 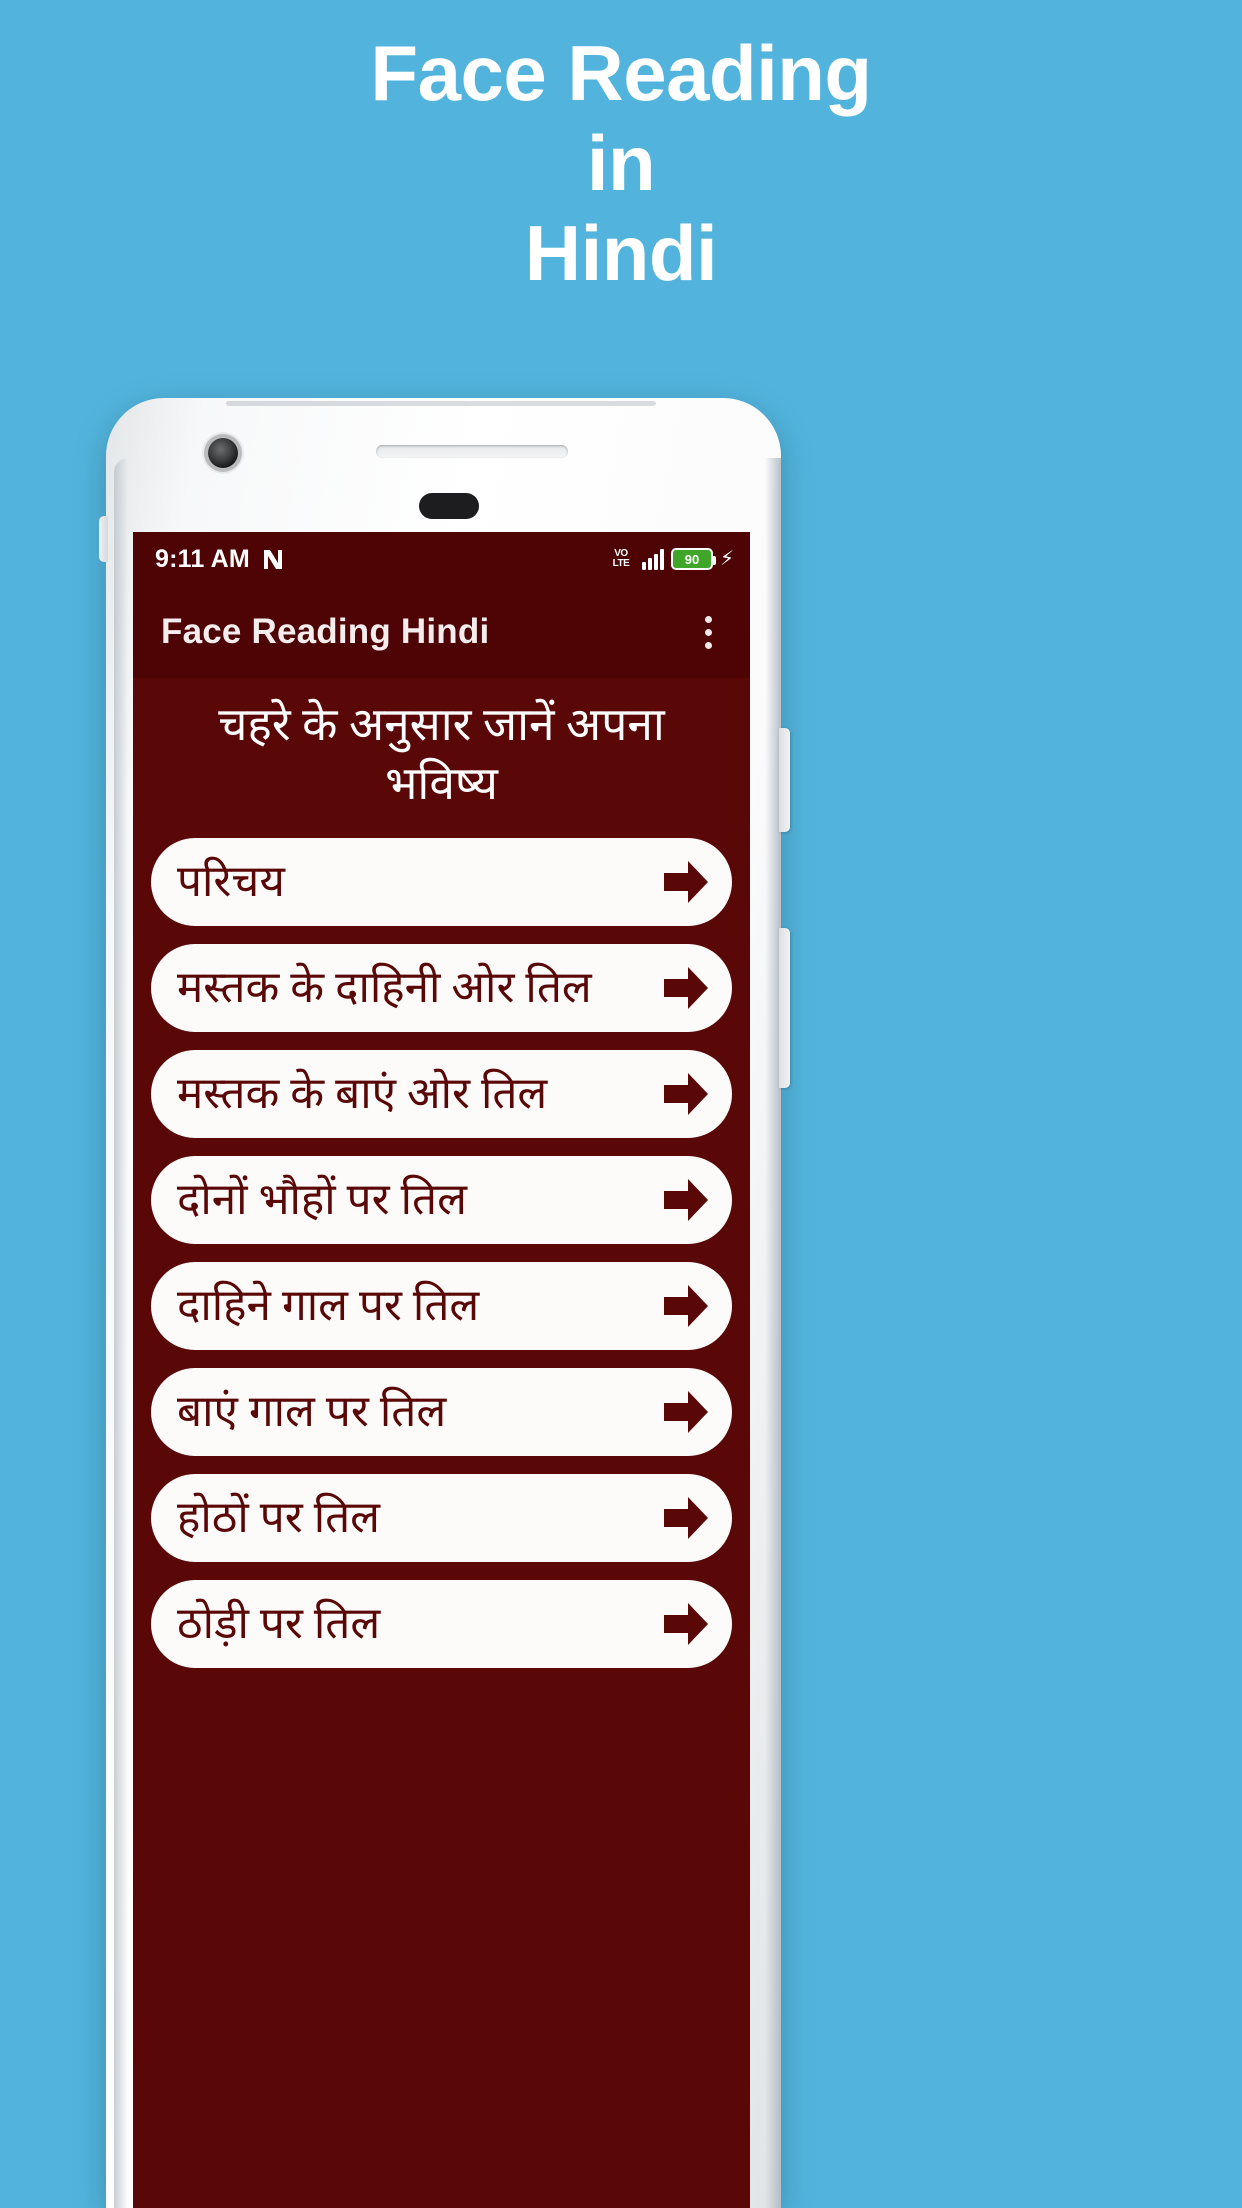 What do you see at coordinates (384, 987) in the screenshot?
I see `list-item-label: मस्तक के दाहिनी ओर तिल` at bounding box center [384, 987].